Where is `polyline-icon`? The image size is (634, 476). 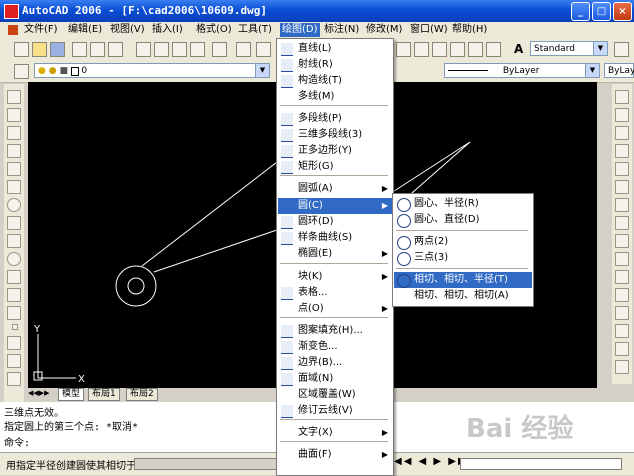
polyline-icon is located at coordinates (14, 133).